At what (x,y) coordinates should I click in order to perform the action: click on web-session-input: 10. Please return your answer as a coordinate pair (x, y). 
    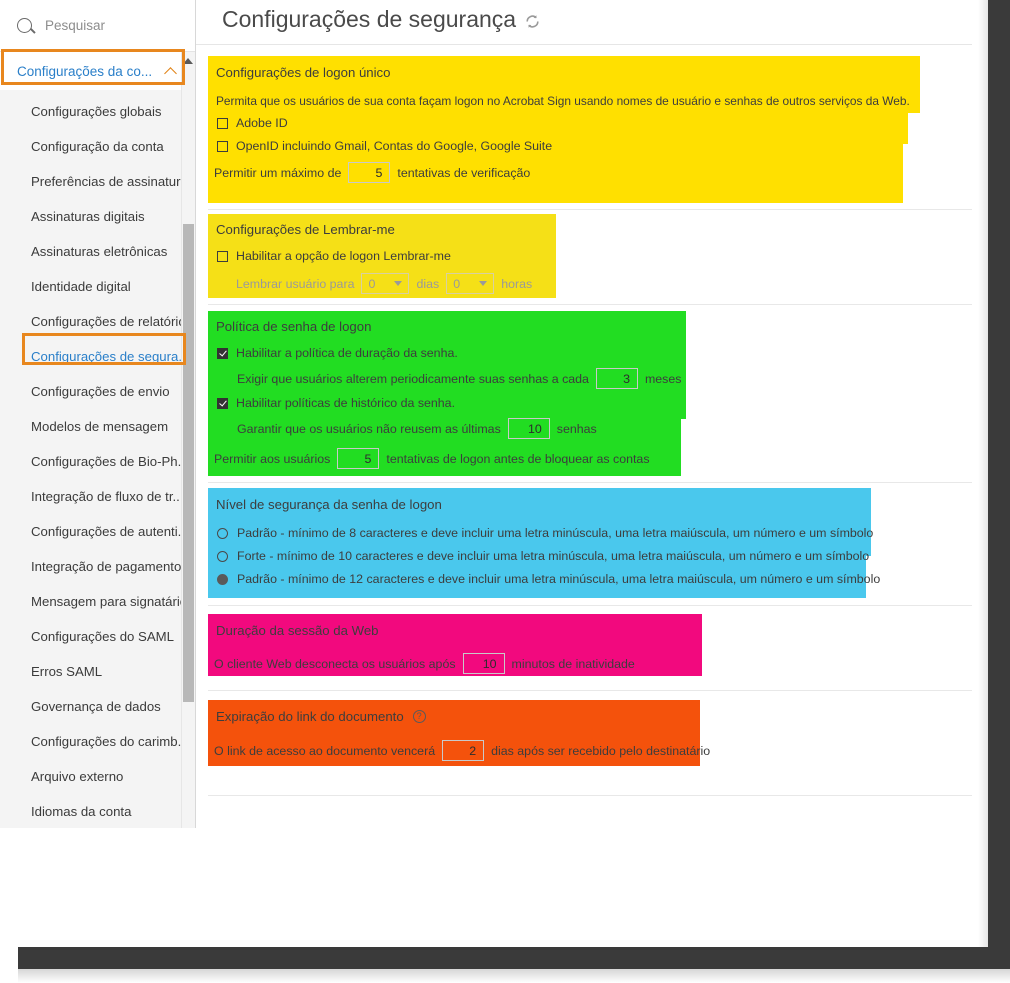
    Looking at the image, I should click on (483, 663).